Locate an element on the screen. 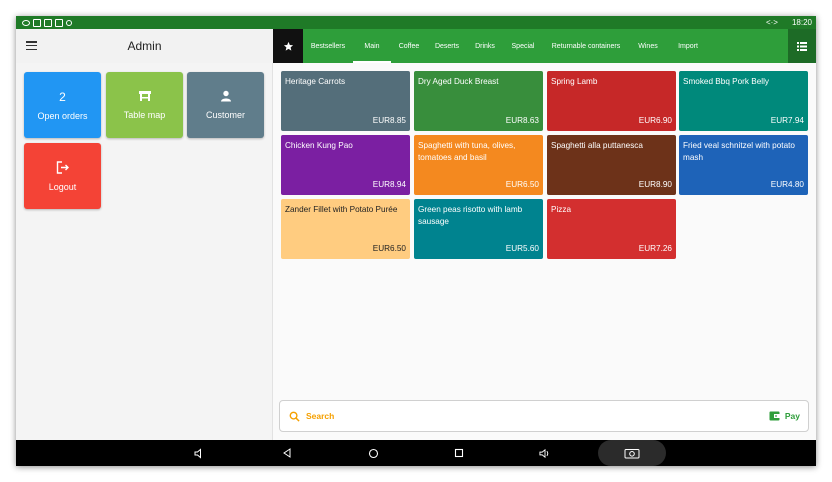  logout-button: Logout is located at coordinates (62, 176).